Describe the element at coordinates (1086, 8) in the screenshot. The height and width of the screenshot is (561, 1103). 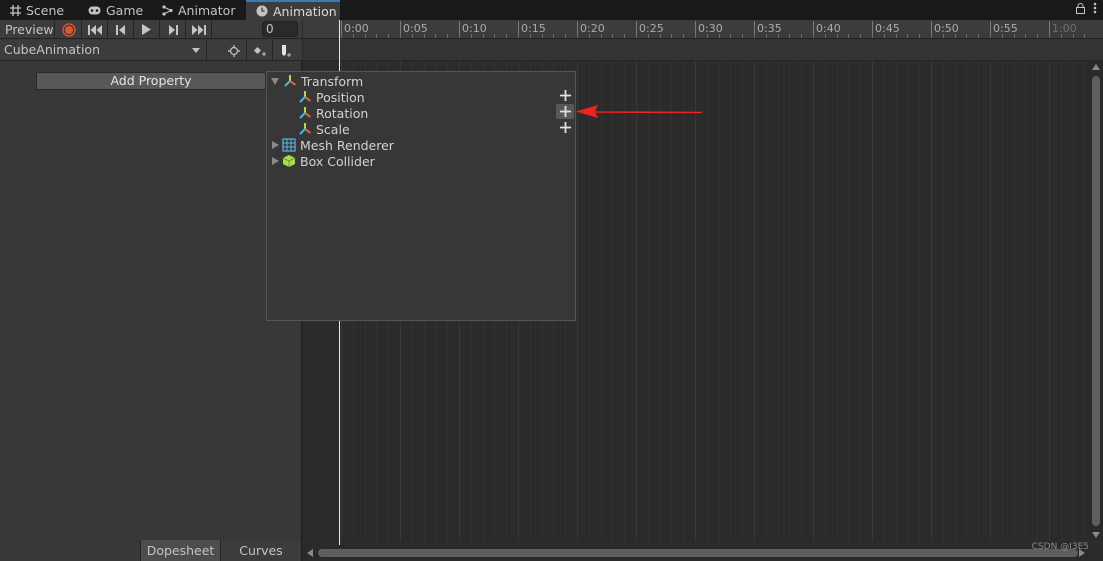
I see `window-controls` at that location.